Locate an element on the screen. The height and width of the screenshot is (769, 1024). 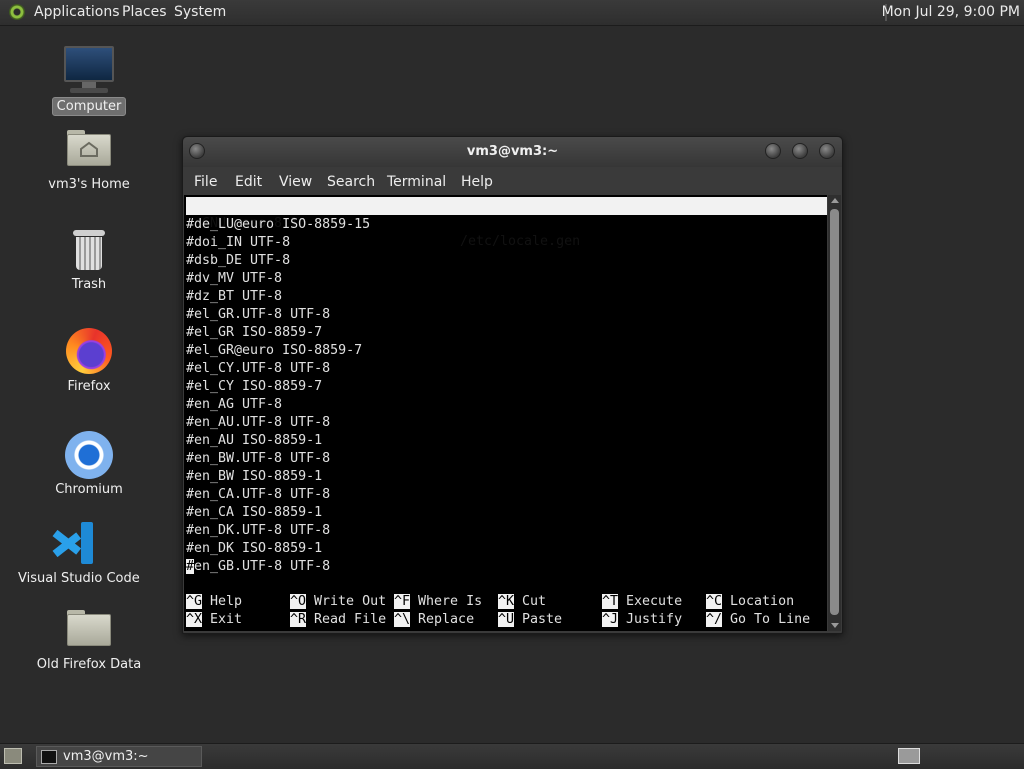
menu-help: Help is located at coordinates (477, 182).